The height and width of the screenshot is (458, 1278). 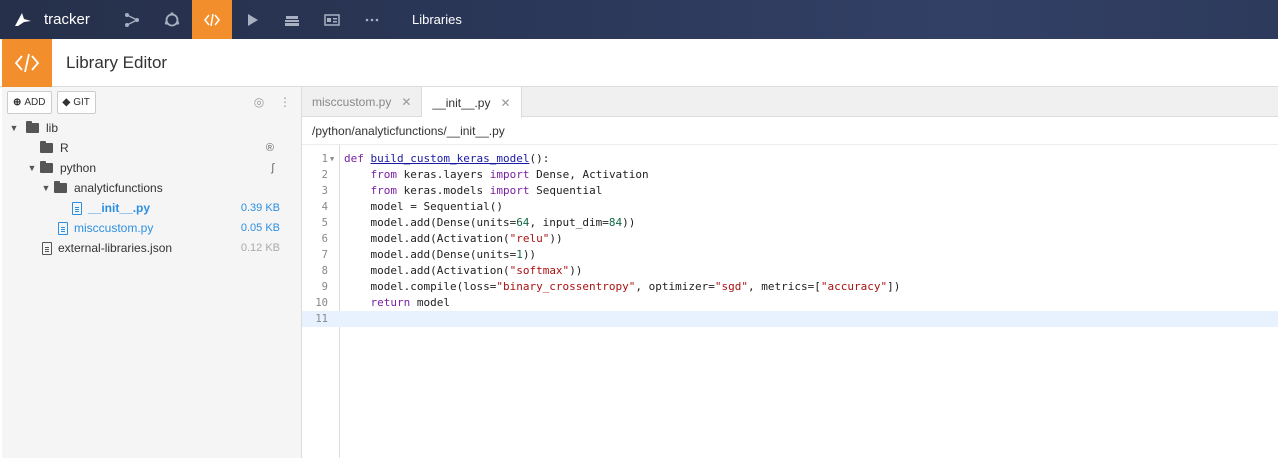 What do you see at coordinates (639, 62) in the screenshot?
I see `page-header: Library Editor` at bounding box center [639, 62].